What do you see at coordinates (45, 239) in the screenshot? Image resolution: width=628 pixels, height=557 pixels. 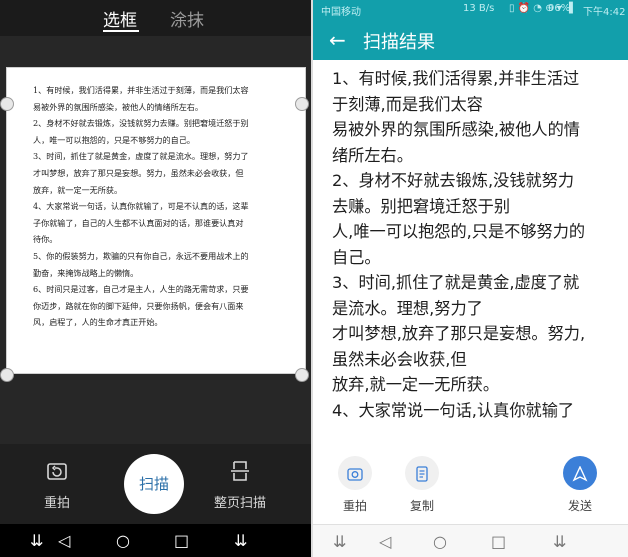 I see `doc-line: 待你。` at bounding box center [45, 239].